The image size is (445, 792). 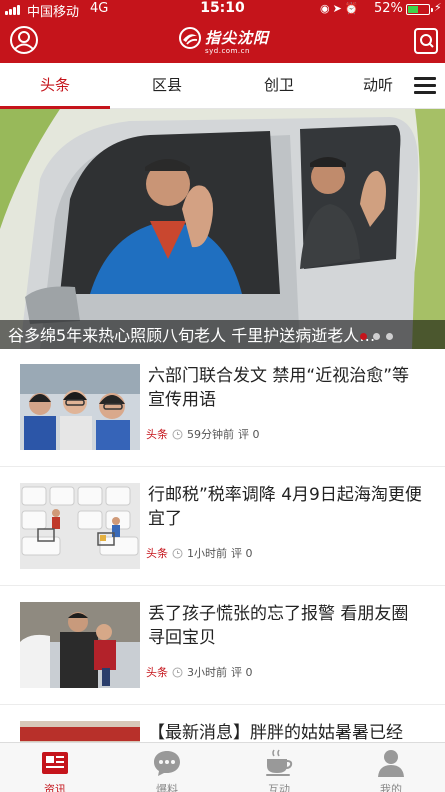 I want to click on bottom-nav: 资讯 爆料 互动 我的, so click(x=222, y=767).